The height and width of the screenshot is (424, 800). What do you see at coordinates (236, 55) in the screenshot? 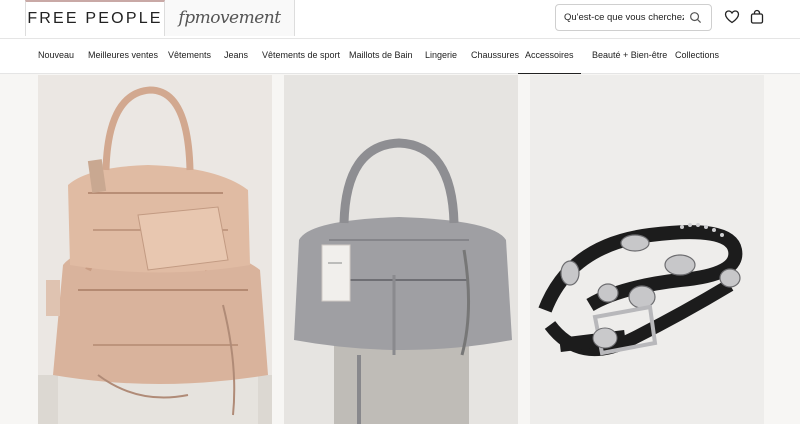
I see `nav-item-jeans: Jeans` at bounding box center [236, 55].